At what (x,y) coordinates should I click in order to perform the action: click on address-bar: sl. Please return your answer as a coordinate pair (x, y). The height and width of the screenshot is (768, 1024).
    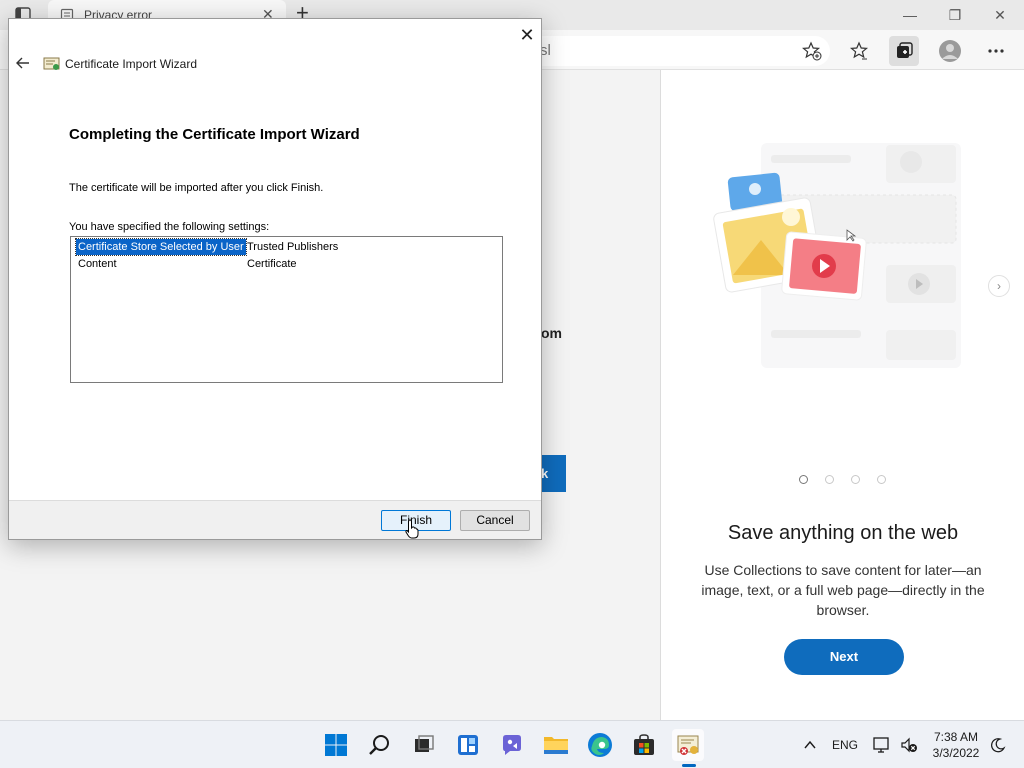
    Looking at the image, I should click on (675, 51).